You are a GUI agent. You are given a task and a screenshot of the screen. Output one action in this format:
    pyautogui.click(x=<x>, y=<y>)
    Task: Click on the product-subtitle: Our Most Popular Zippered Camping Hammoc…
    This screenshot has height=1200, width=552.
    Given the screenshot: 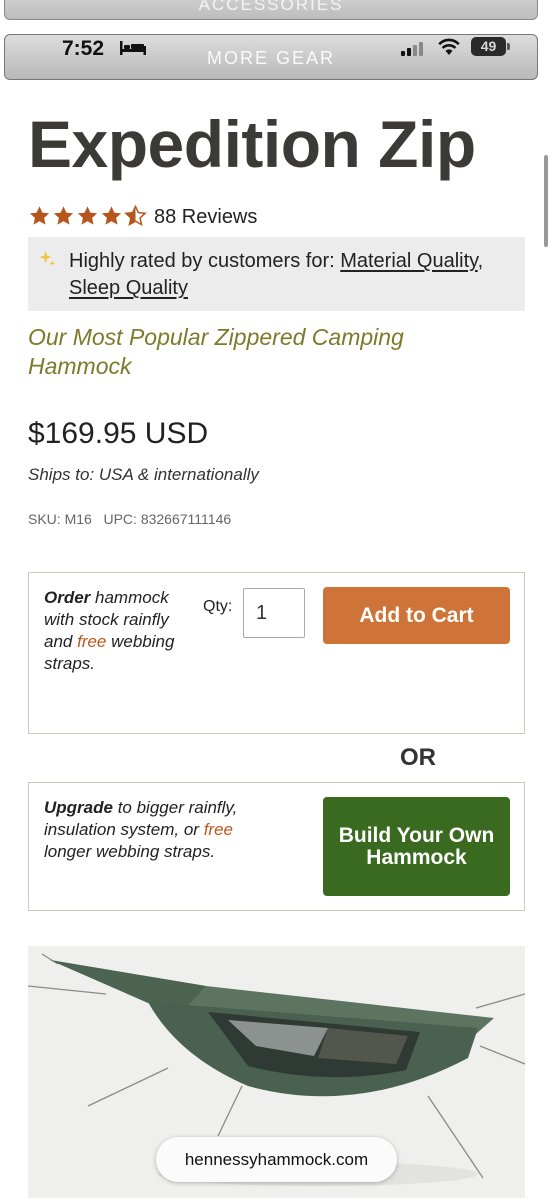 What is the action you would take?
    pyautogui.click(x=216, y=351)
    